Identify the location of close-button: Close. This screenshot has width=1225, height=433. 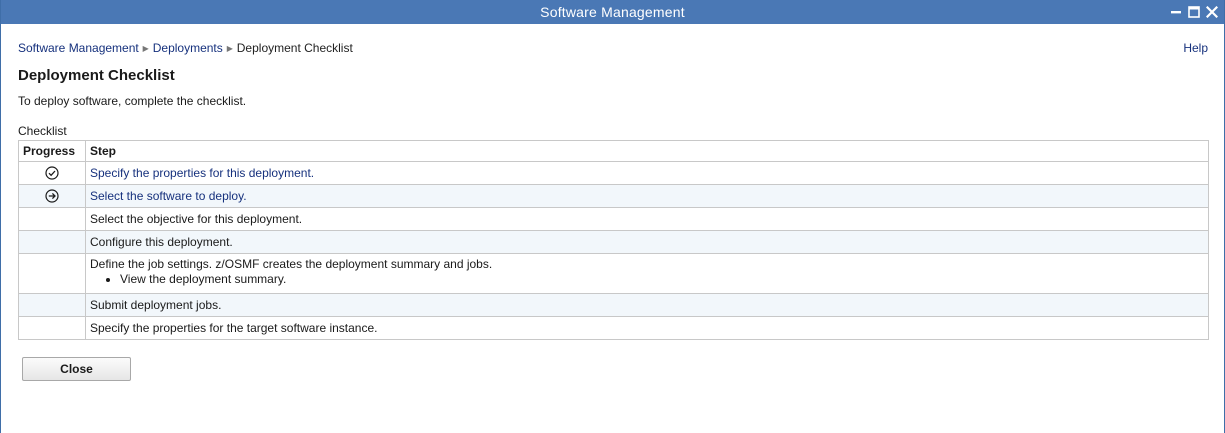
(76, 369).